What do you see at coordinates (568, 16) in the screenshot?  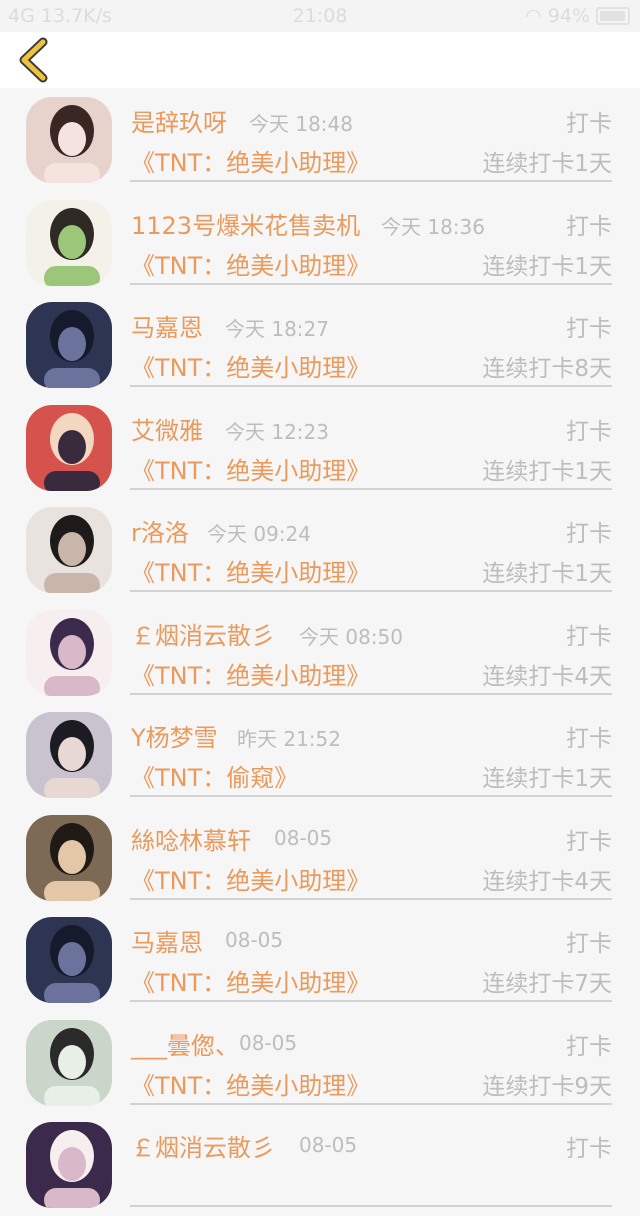 I see `battery-percent: 94%` at bounding box center [568, 16].